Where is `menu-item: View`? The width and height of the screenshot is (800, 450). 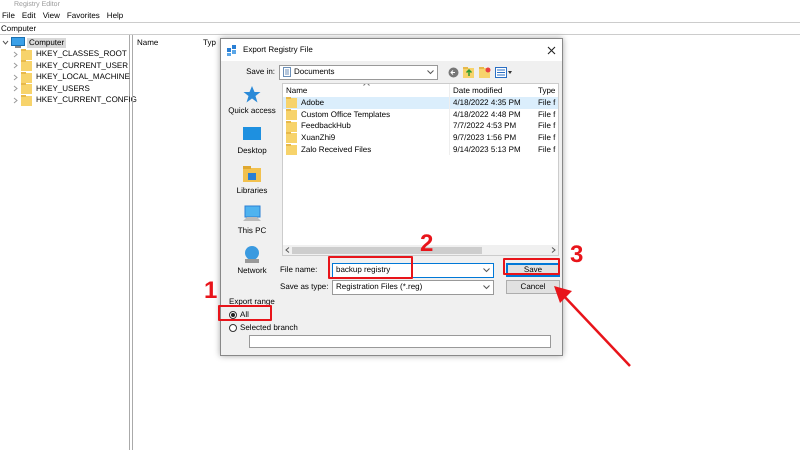
menu-item: View is located at coordinates (51, 15).